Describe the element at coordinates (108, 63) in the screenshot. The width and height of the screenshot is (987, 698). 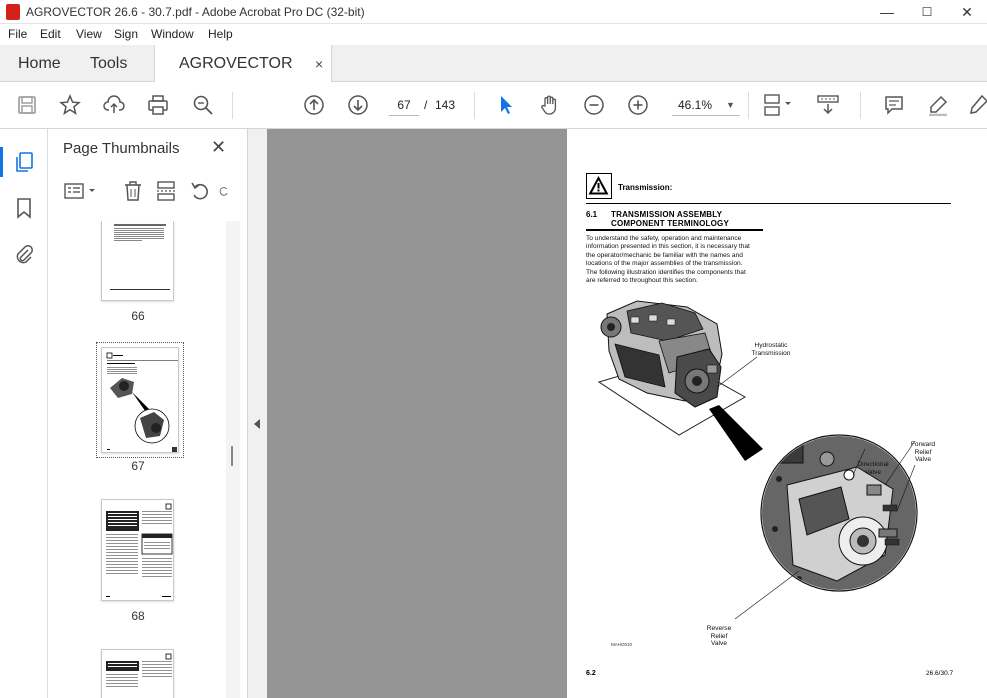
I see `tab-tools: Tools` at that location.